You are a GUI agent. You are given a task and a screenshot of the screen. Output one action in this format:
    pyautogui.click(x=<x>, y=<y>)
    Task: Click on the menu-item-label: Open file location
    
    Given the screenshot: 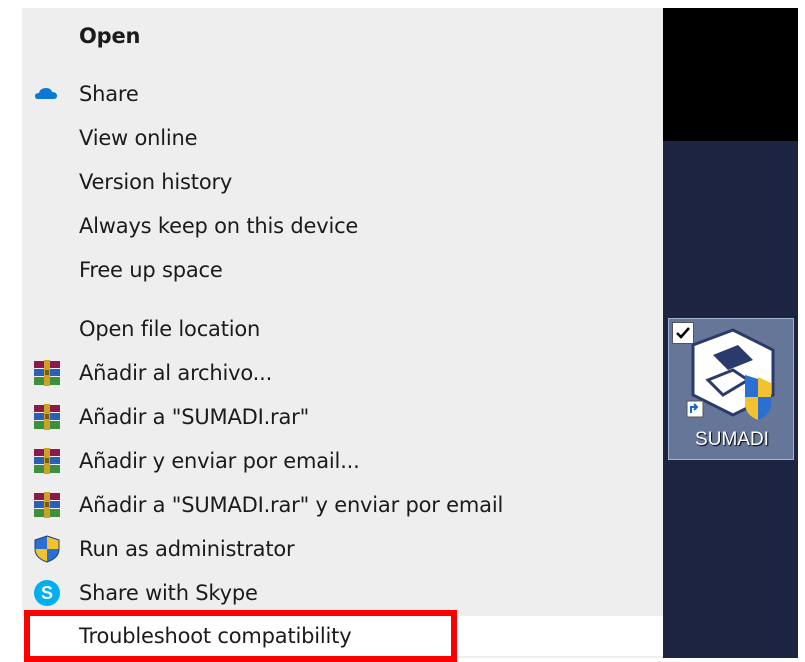 What is the action you would take?
    pyautogui.click(x=170, y=329)
    